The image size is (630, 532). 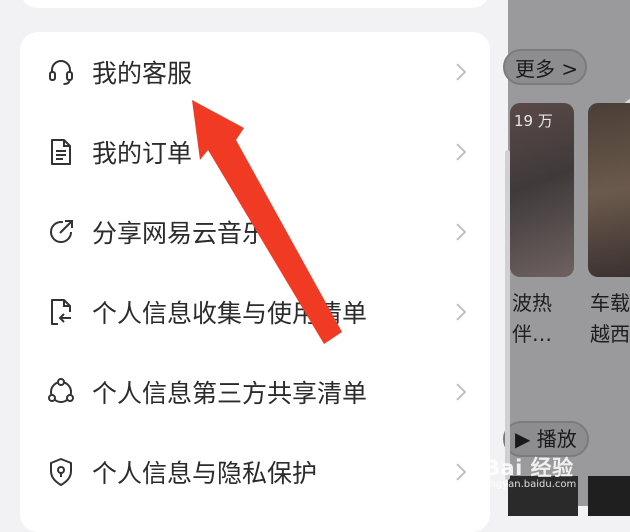 I want to click on playlist-title: 波热, so click(x=532, y=303).